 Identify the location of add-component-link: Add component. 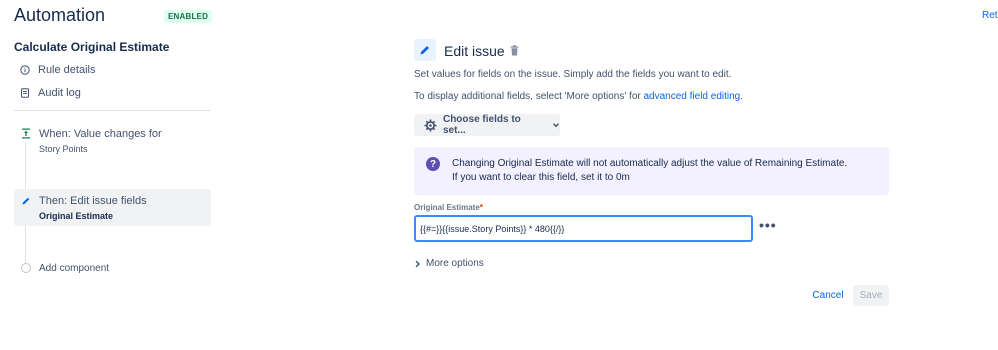
(74, 268).